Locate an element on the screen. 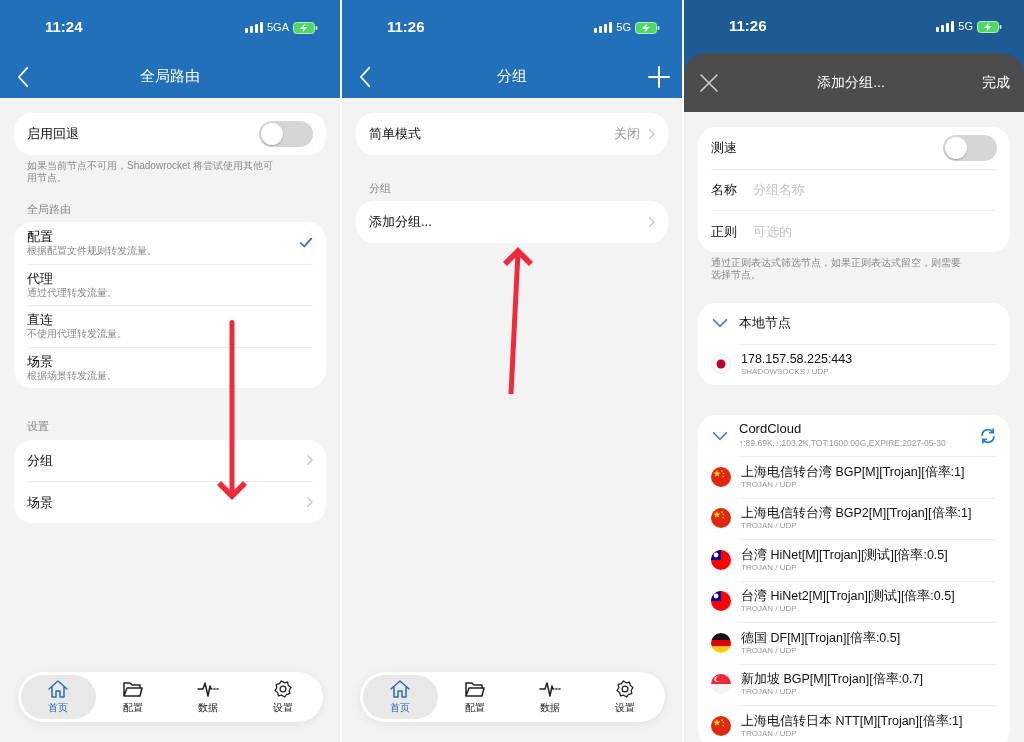 This screenshot has width=1024, height=742. node-row: 上海电信转日本 NTT[M][Trojan][倍率:1] TROJAN / UDP is located at coordinates (854, 723).